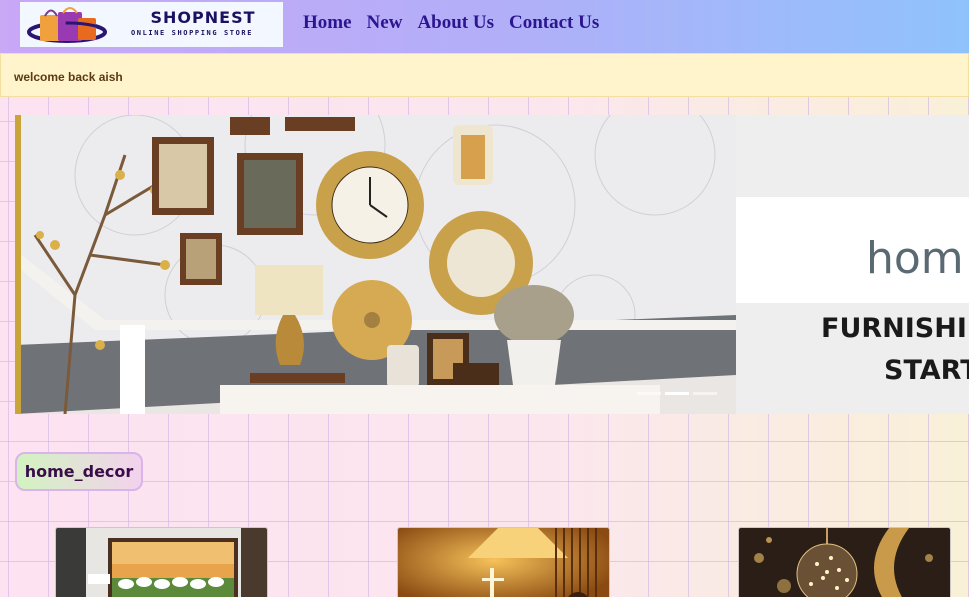 The height and width of the screenshot is (597, 969). What do you see at coordinates (852, 264) in the screenshot?
I see `carousel-next-slide: hom FURNISHI START` at bounding box center [852, 264].